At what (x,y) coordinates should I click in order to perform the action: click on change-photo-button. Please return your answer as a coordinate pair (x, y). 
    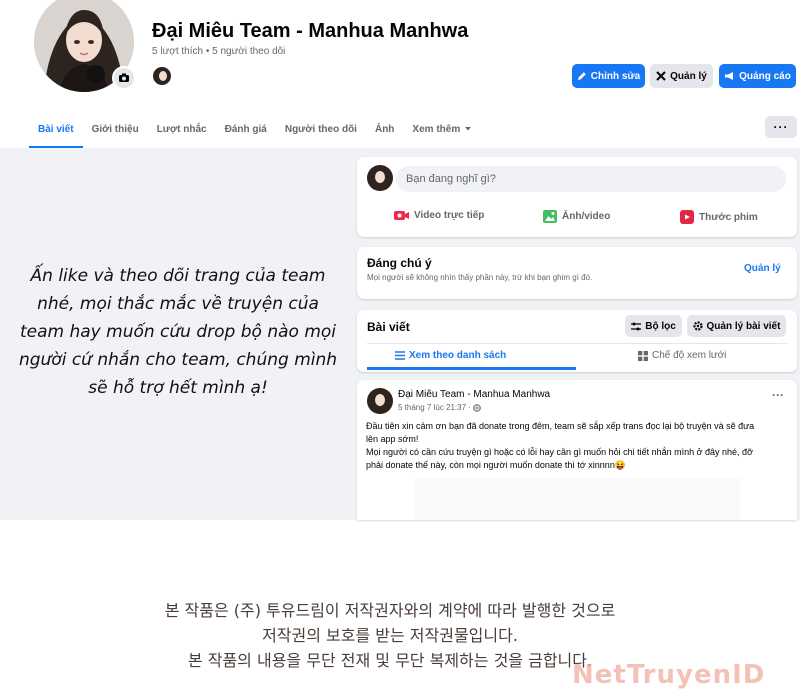
    Looking at the image, I should click on (124, 78).